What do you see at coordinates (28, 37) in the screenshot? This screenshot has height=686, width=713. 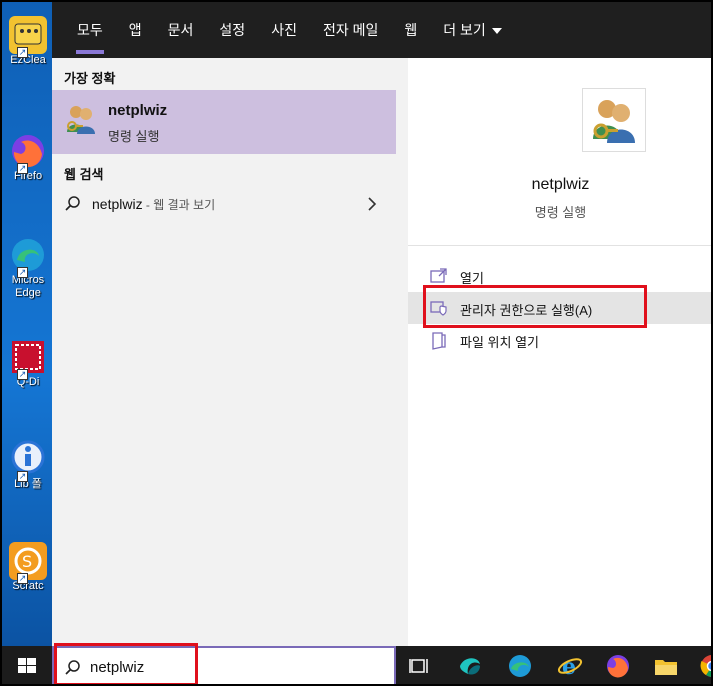 I see `ezclean-icon: ↗` at bounding box center [28, 37].